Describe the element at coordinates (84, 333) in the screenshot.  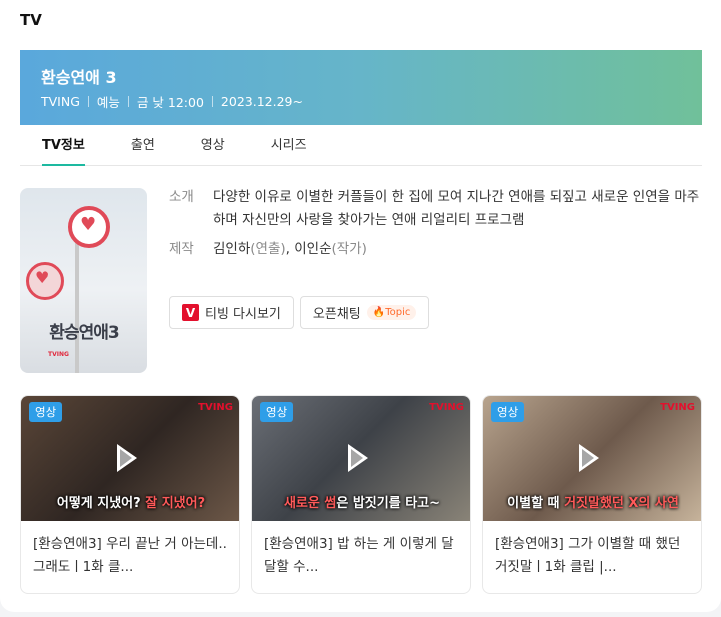
I see `poster-title: 환승연애3` at that location.